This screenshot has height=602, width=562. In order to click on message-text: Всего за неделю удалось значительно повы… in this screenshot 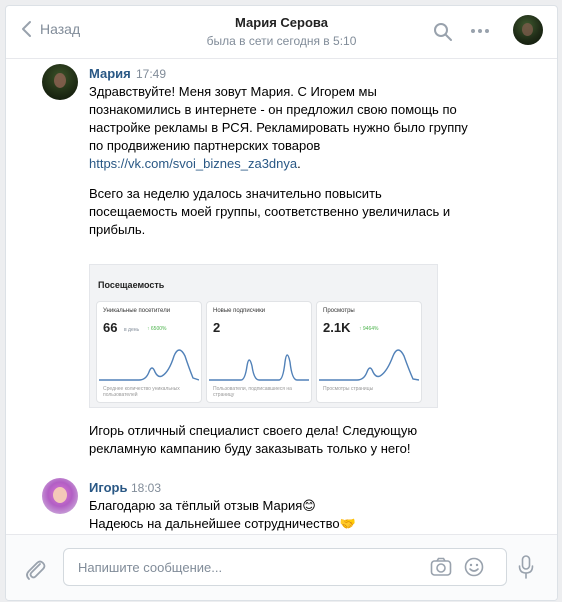, I will do `click(279, 212)`.